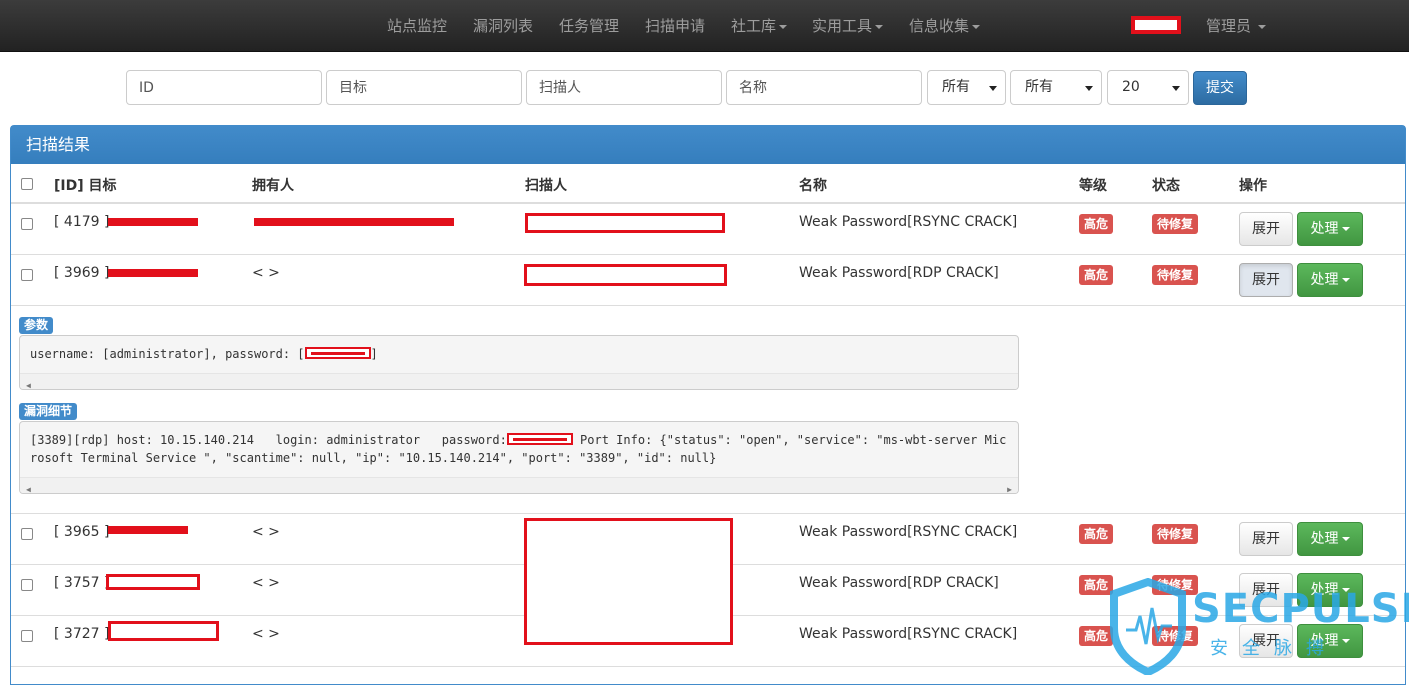 This screenshot has width=1409, height=685. What do you see at coordinates (273, 186) in the screenshot?
I see `col-owner: 拥有人` at bounding box center [273, 186].